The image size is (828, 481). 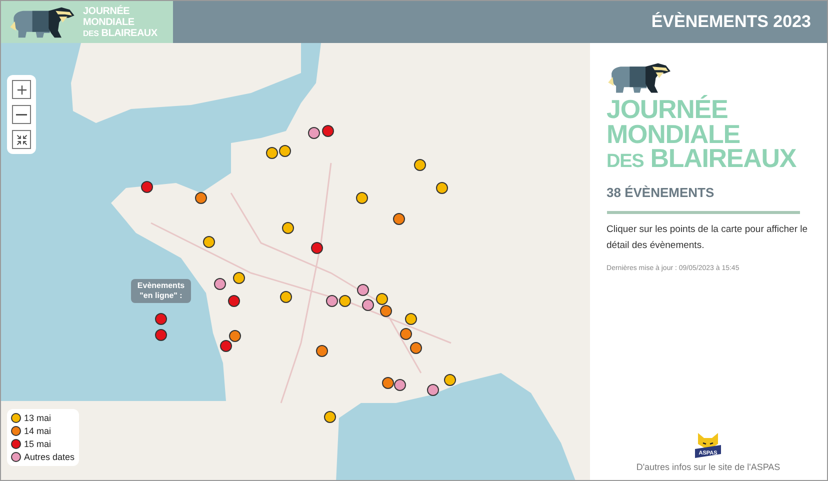 What do you see at coordinates (38, 444) in the screenshot?
I see `legend-label: 15 mai` at bounding box center [38, 444].